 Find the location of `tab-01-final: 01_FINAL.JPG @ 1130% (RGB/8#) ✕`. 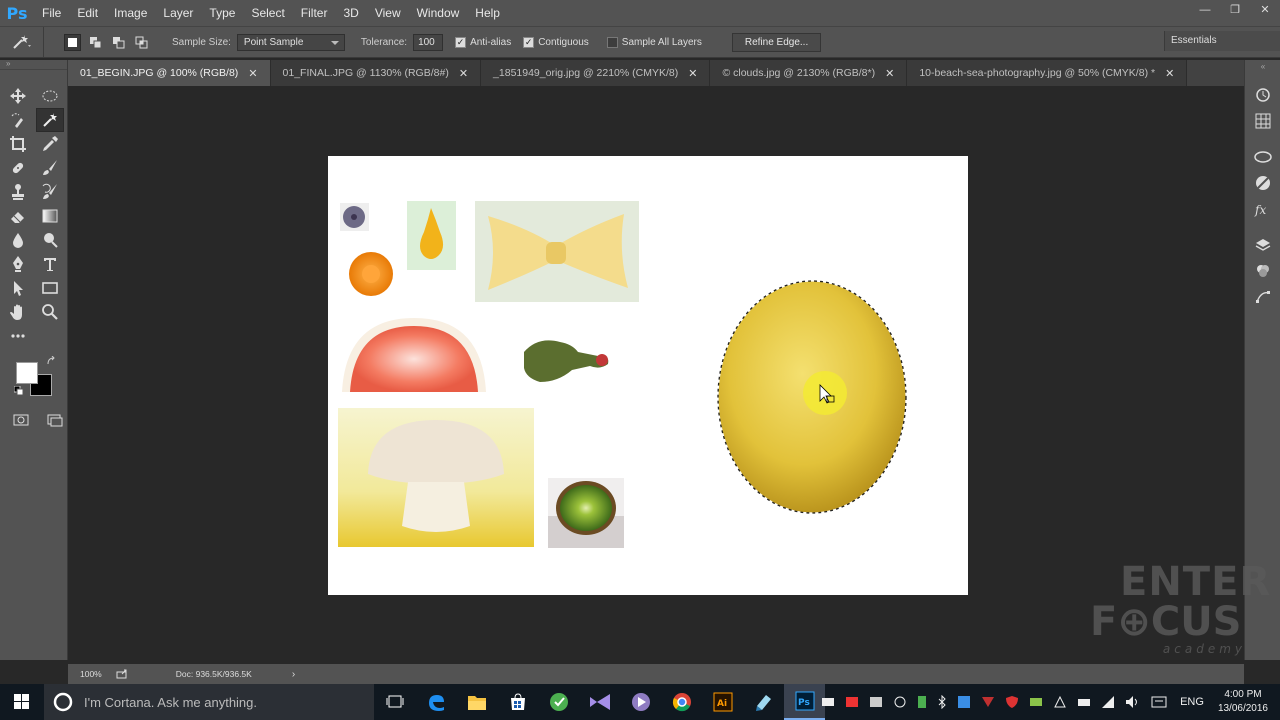

tab-01-final: 01_FINAL.JPG @ 1130% (RGB/8#) ✕ is located at coordinates (376, 73).